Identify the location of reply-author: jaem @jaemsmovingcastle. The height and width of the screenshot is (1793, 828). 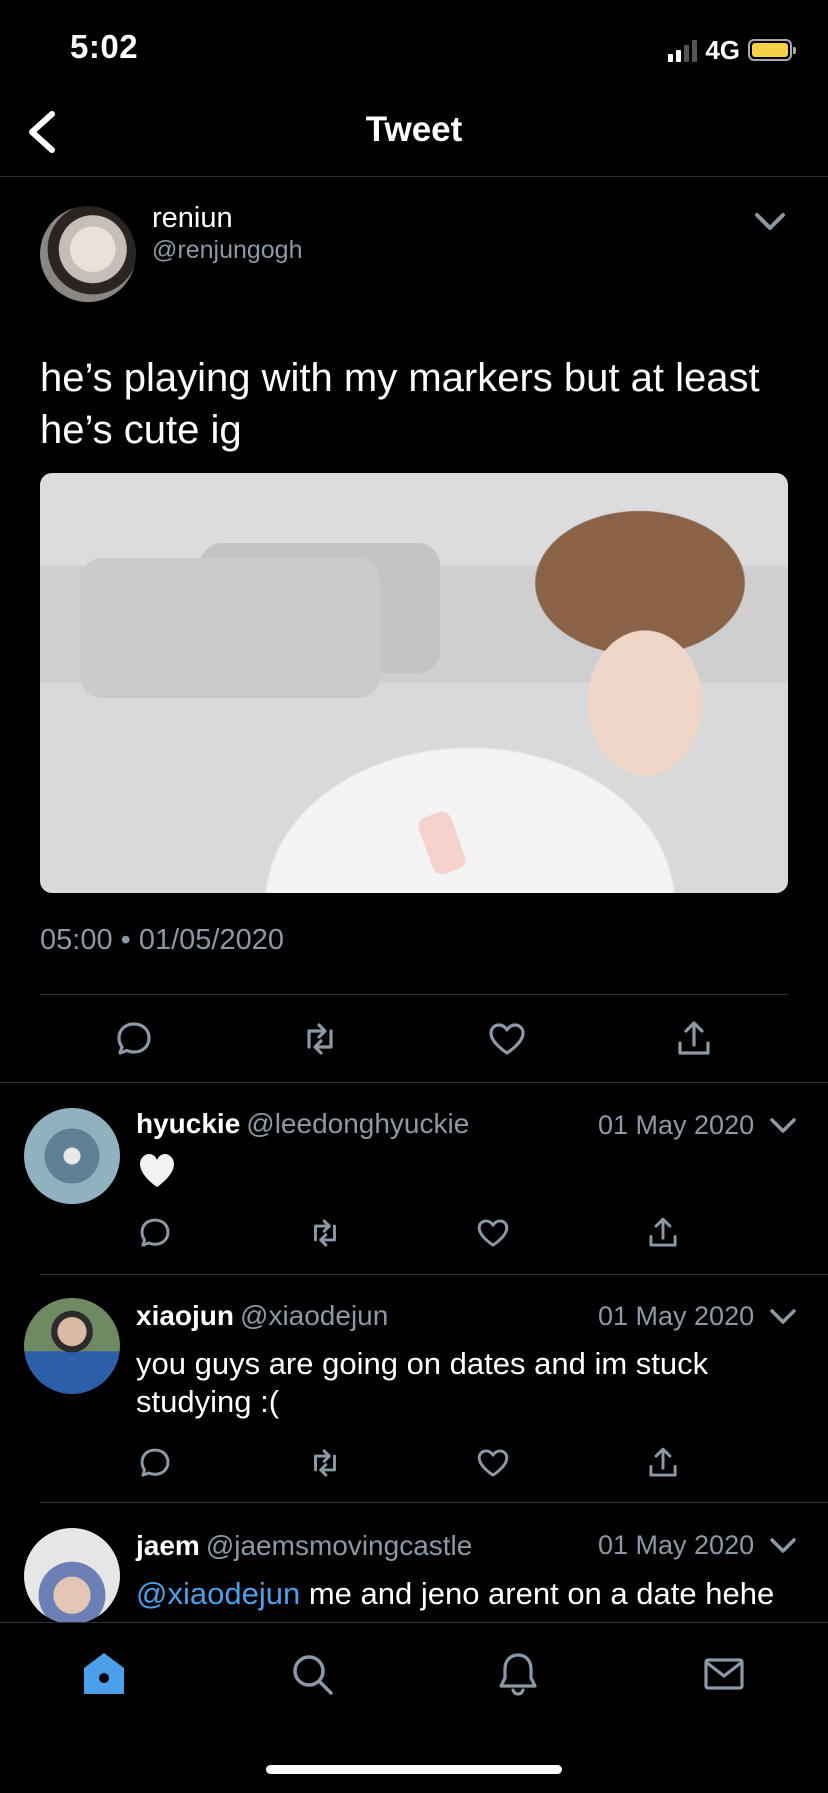
(304, 1546).